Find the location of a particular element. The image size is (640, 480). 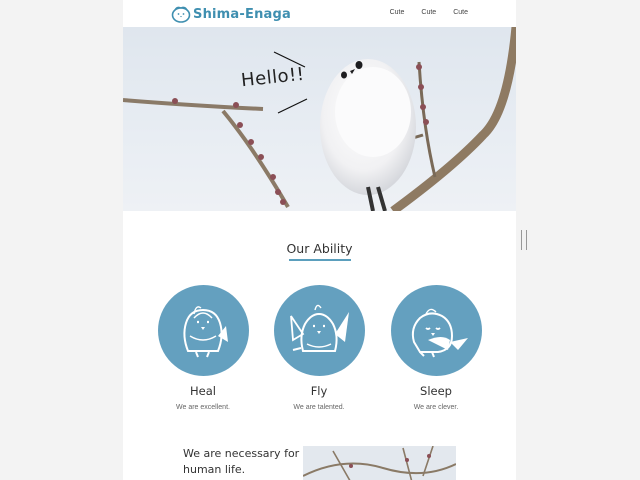

ability-card-fly: Fly We are talented. is located at coordinates (319, 348).